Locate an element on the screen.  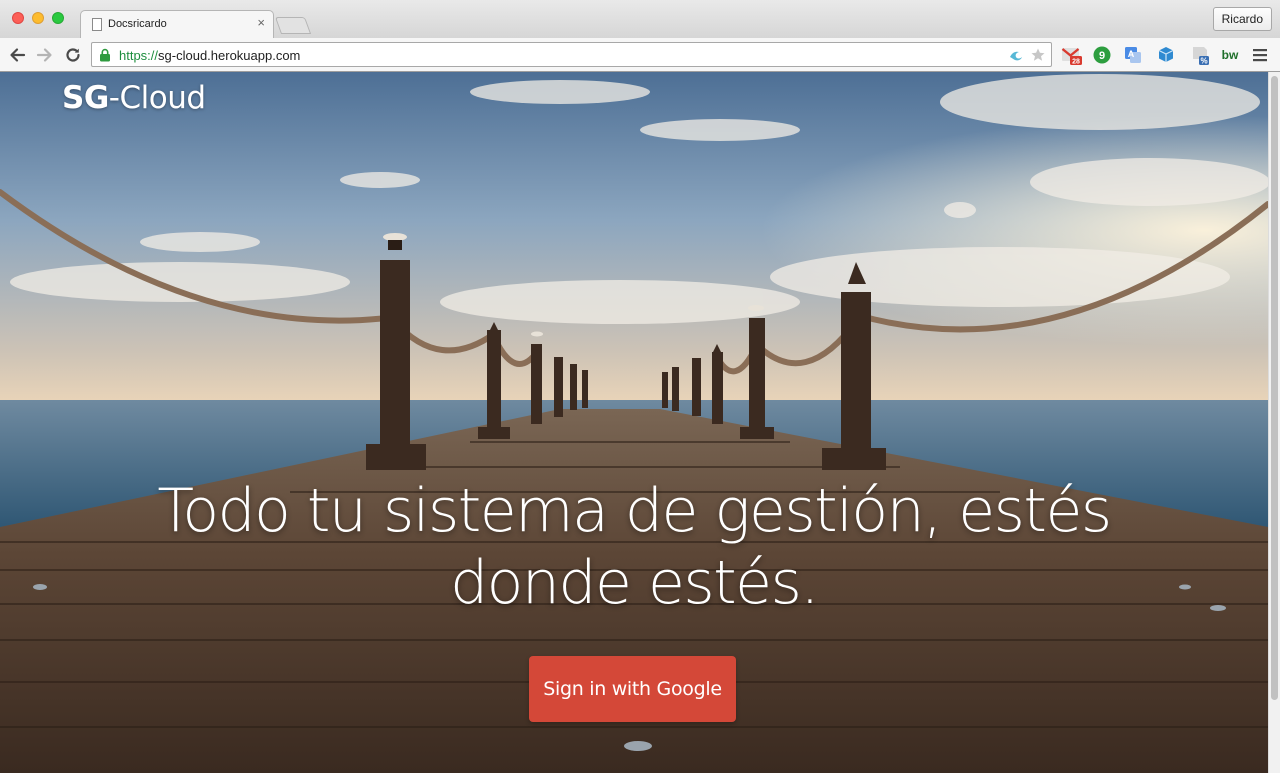
window-maximize-button is located at coordinates (58, 18).